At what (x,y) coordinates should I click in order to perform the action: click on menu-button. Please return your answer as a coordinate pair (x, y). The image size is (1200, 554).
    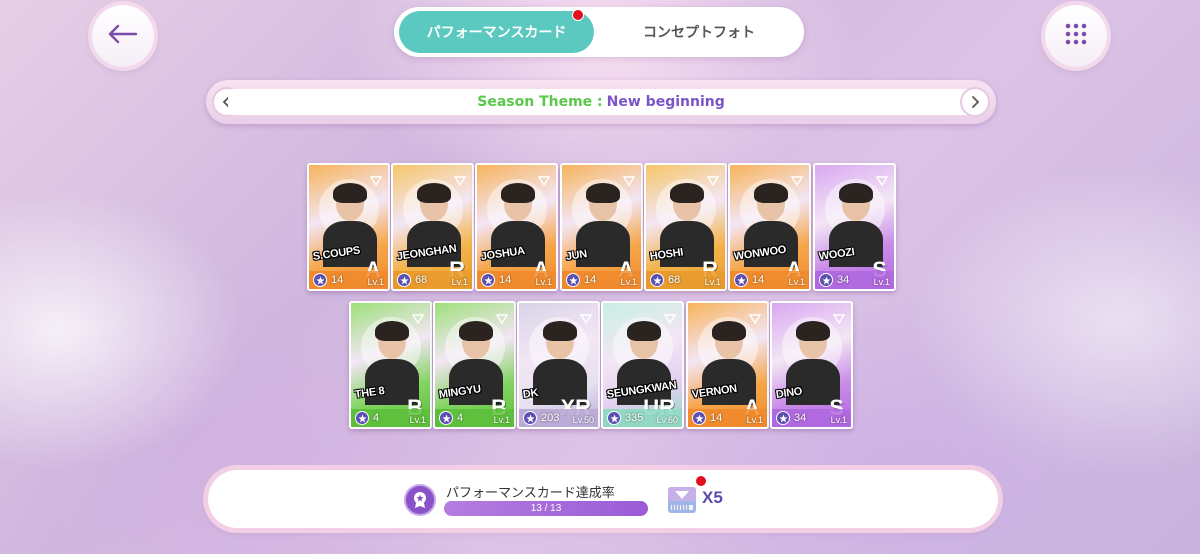
    Looking at the image, I should click on (1076, 36).